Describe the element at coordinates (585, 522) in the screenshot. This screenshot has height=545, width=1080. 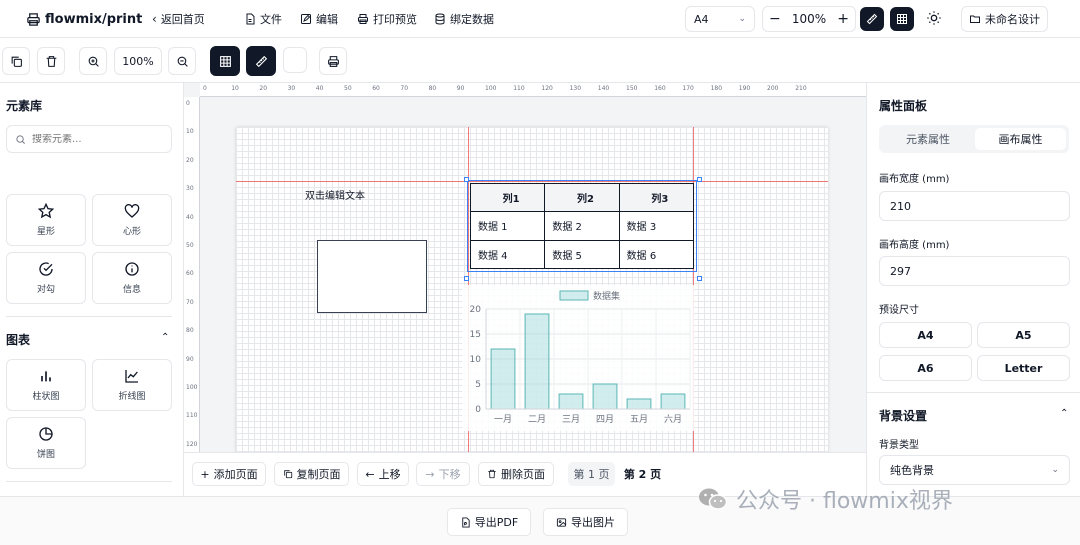
I see `export-image-button: 导出图片` at that location.